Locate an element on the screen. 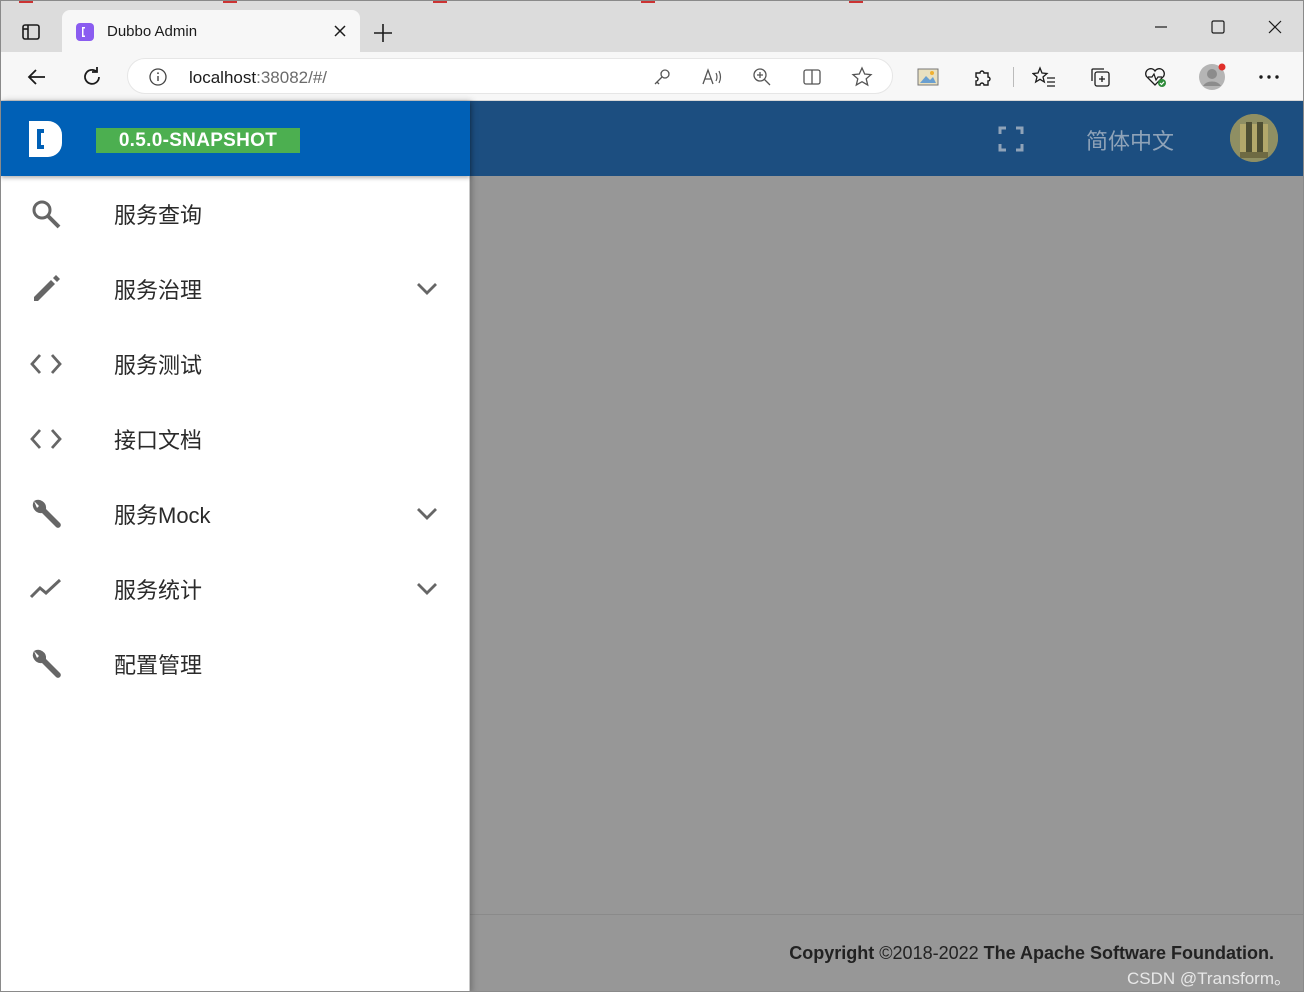 The height and width of the screenshot is (992, 1304). copyright-label: Copyright is located at coordinates (832, 953).